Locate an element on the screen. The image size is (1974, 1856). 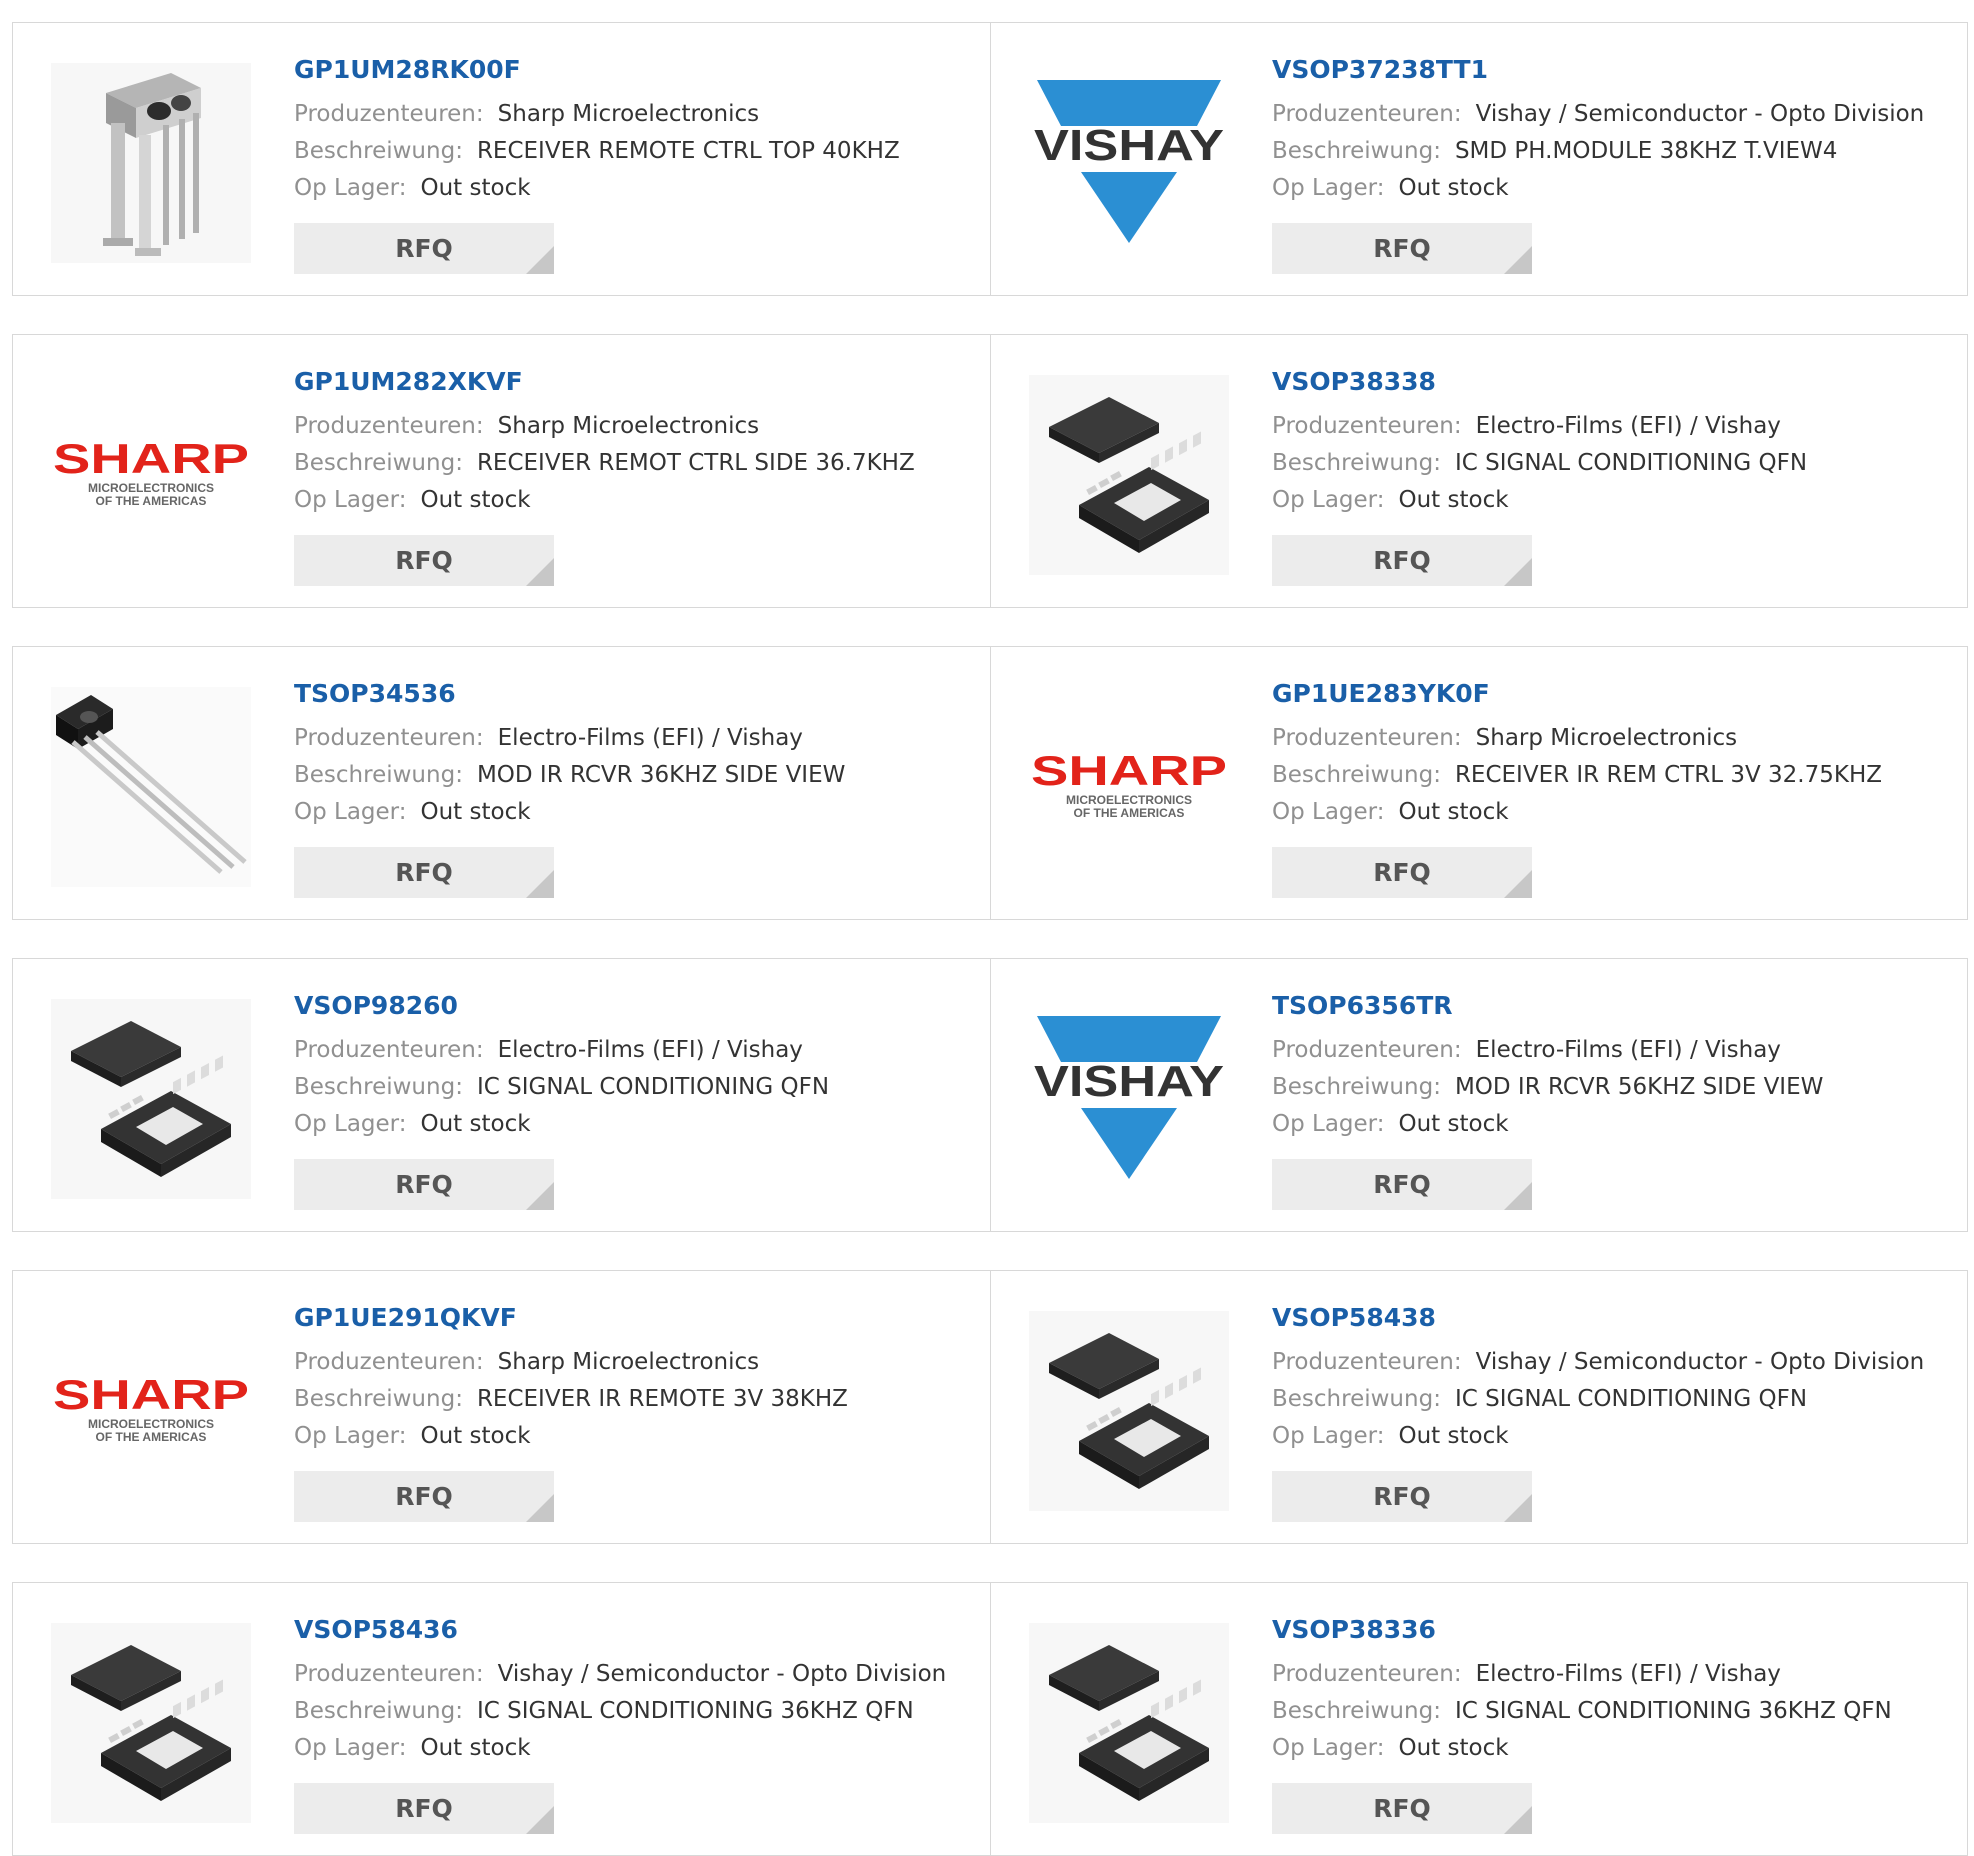
qfn-chip-icon is located at coordinates (1129, 1411).